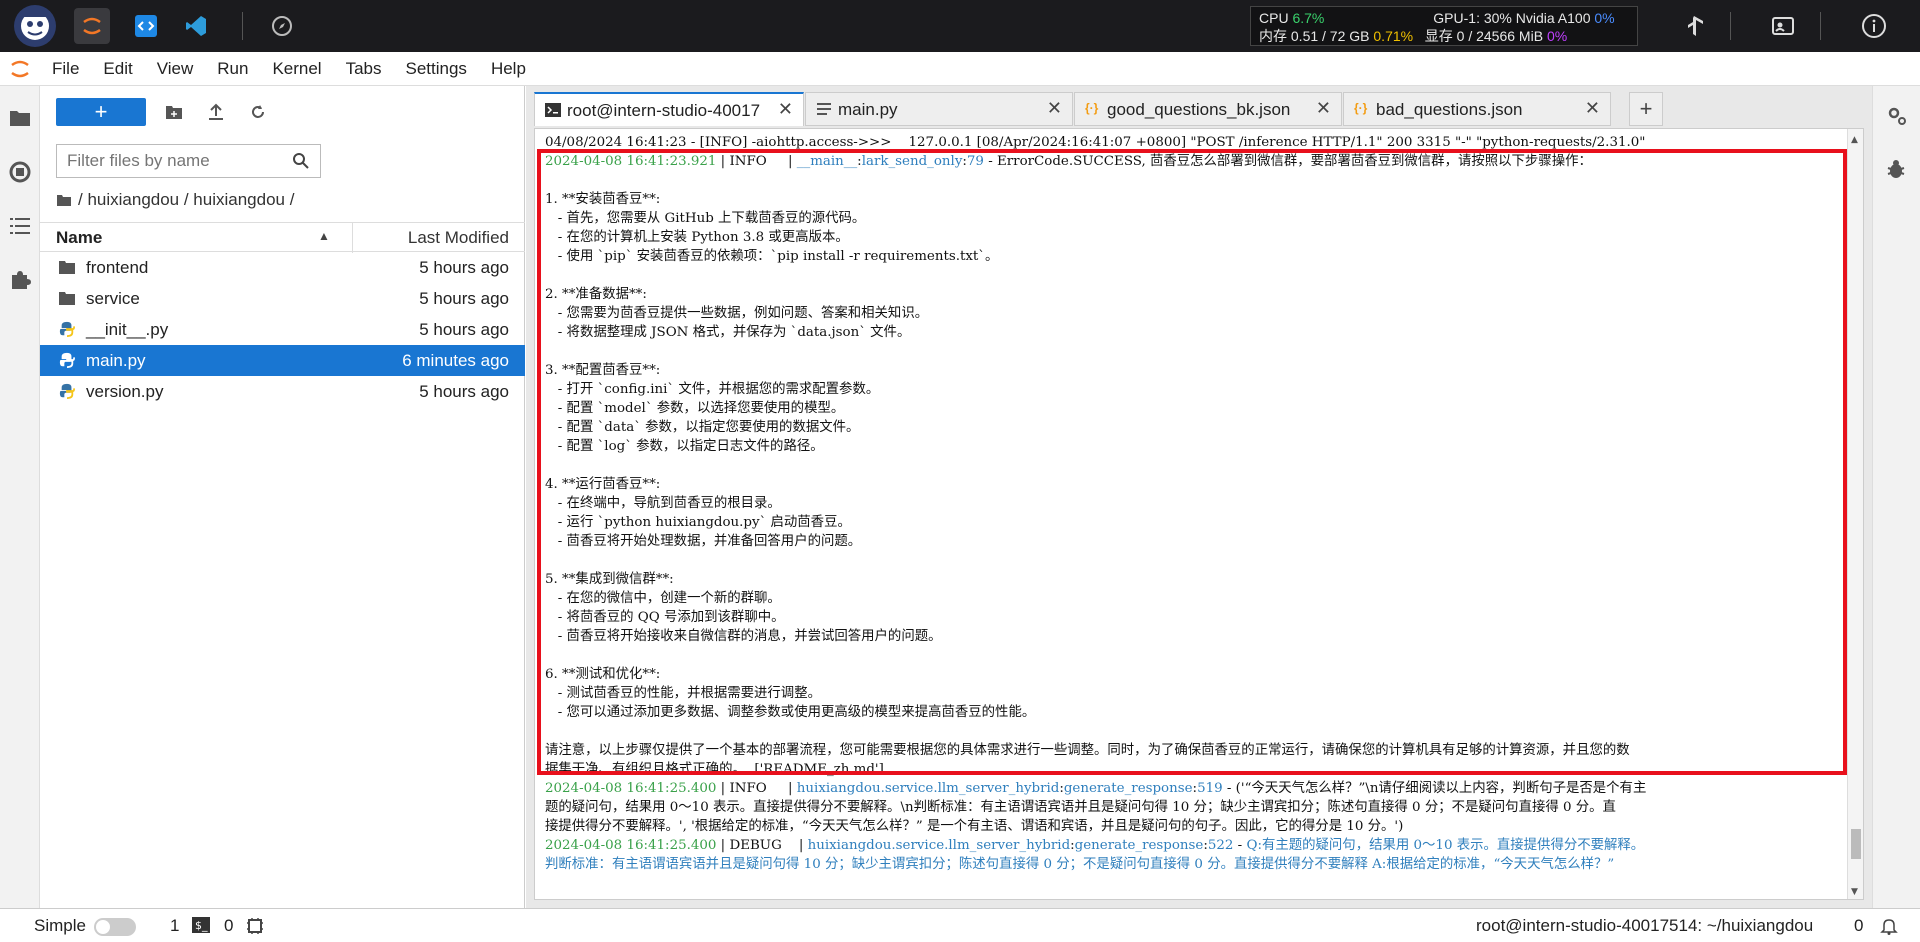 This screenshot has height=942, width=1920. What do you see at coordinates (728, 332) in the screenshot?
I see `terminal-line: - 将数据整理成 JSON 格式，并保存为 `data.json` 文件。` at bounding box center [728, 332].